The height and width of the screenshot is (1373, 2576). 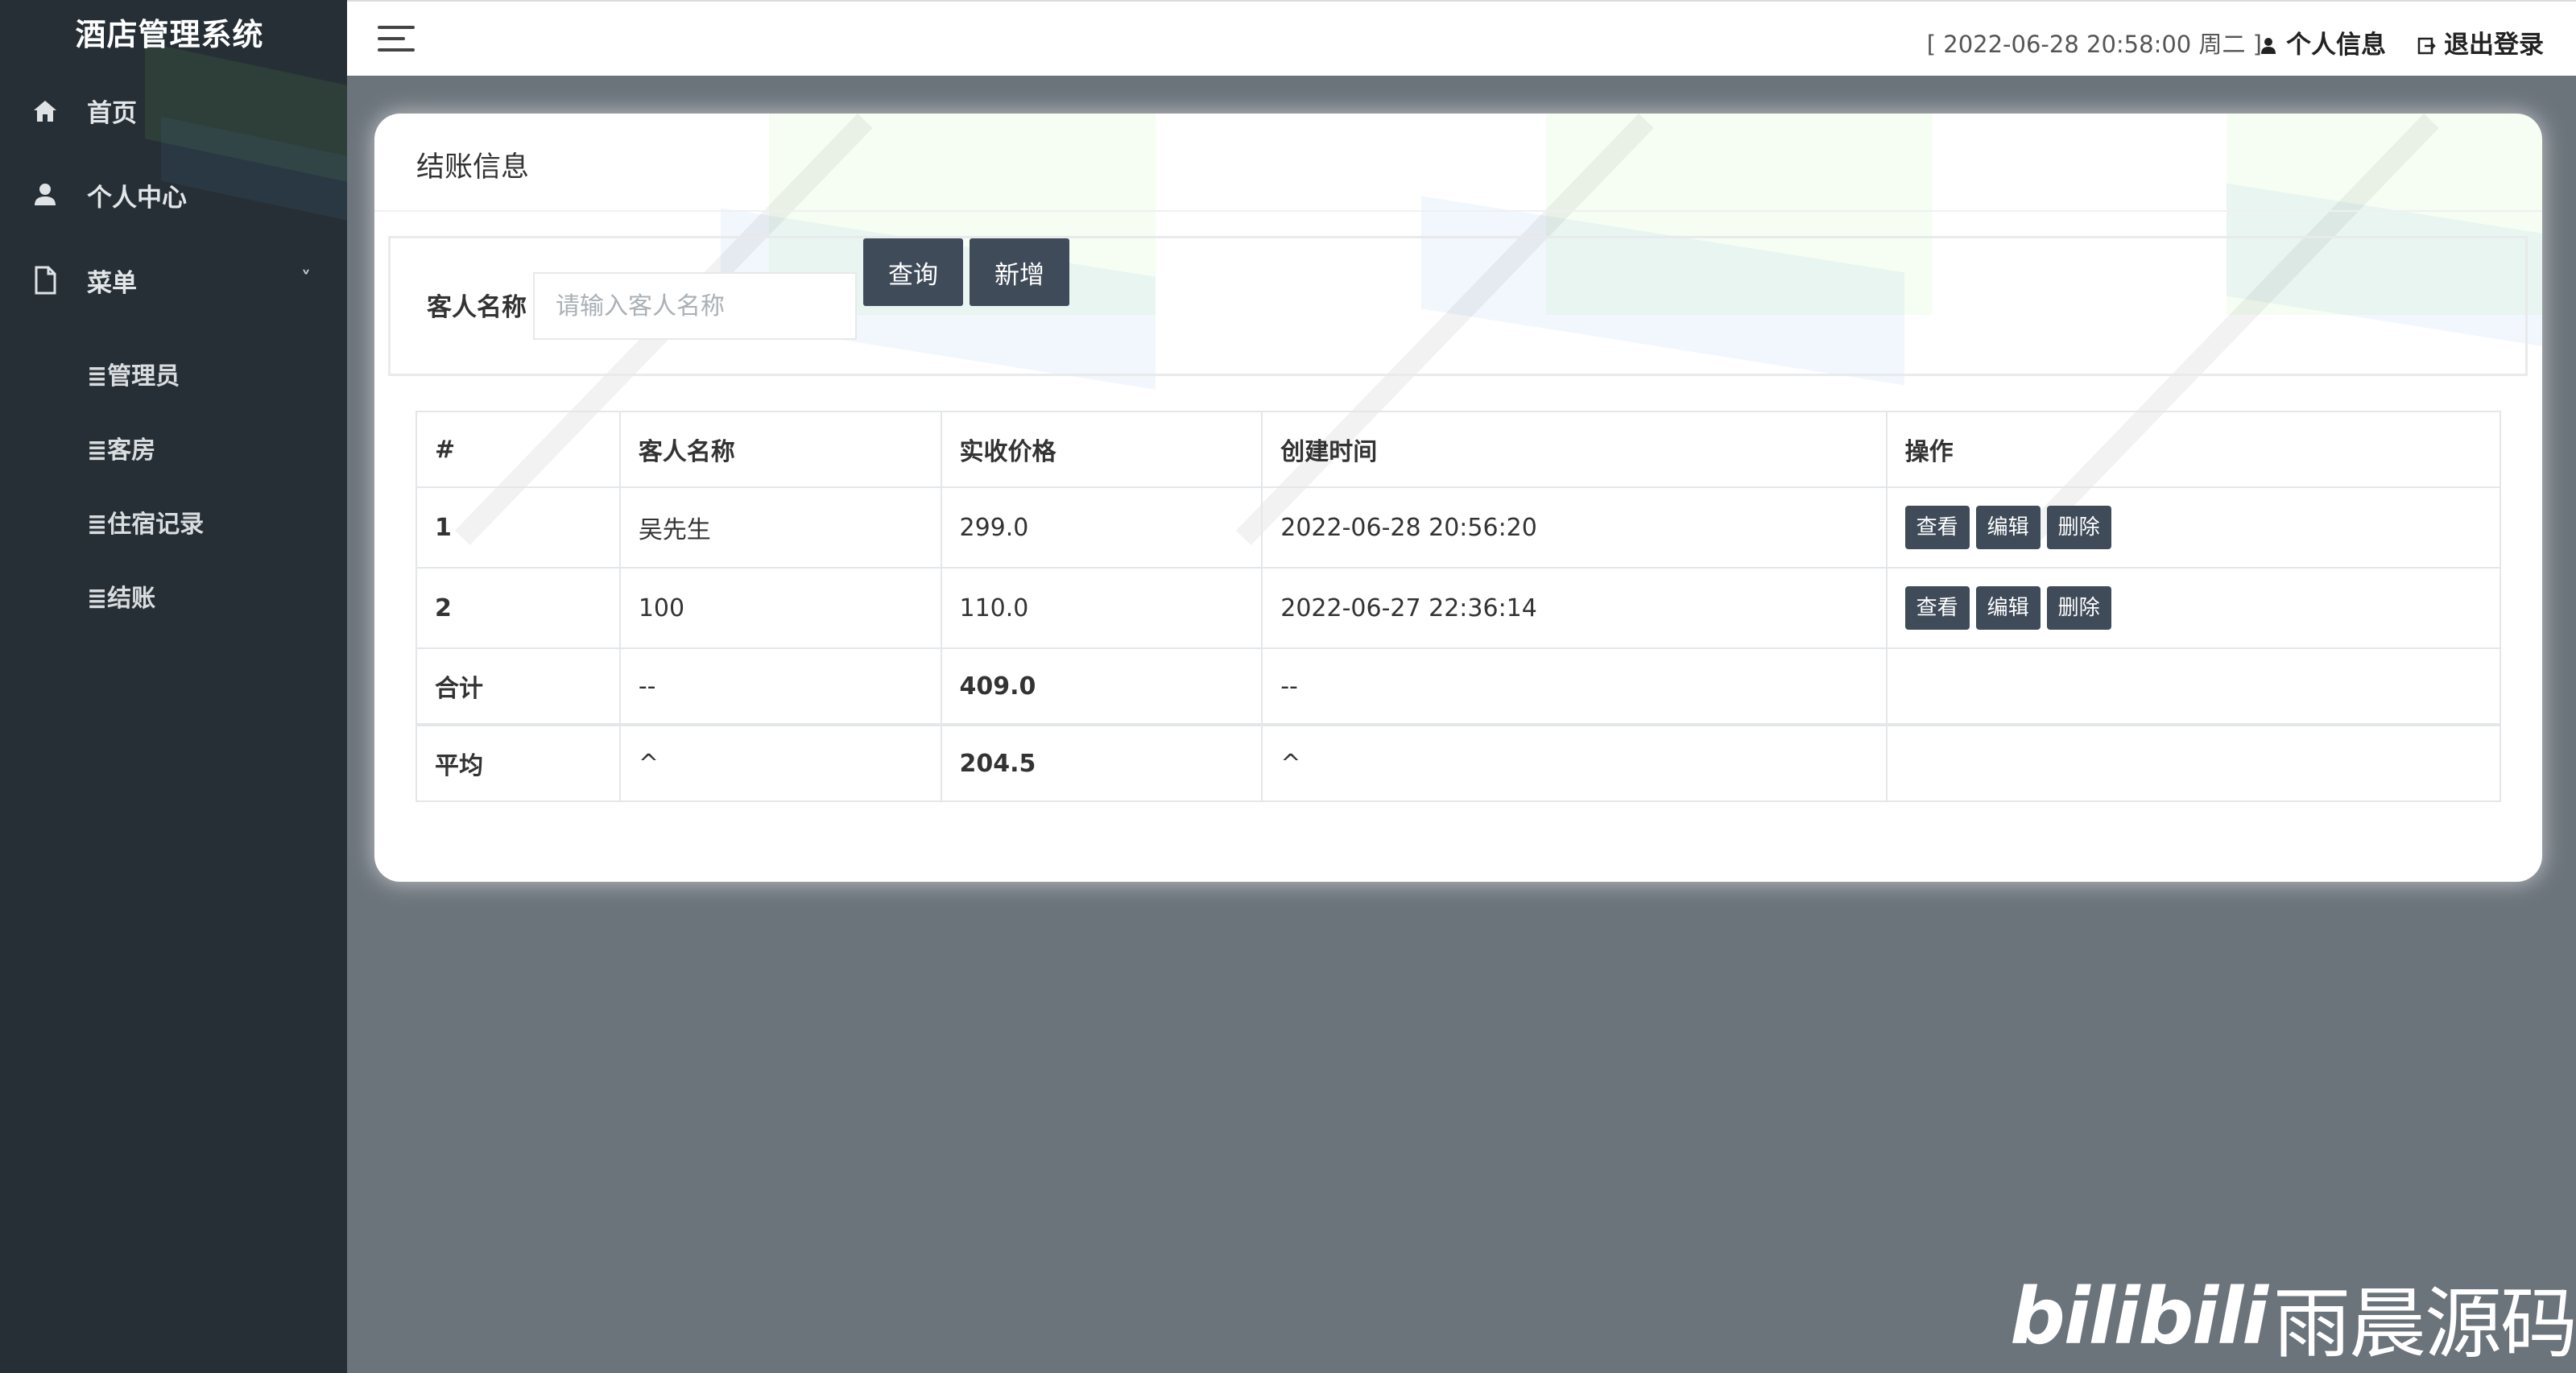 I want to click on table-row: 2 100 110.0 2022-06-27 22:36:14 查看 编辑 删除, so click(x=1459, y=608).